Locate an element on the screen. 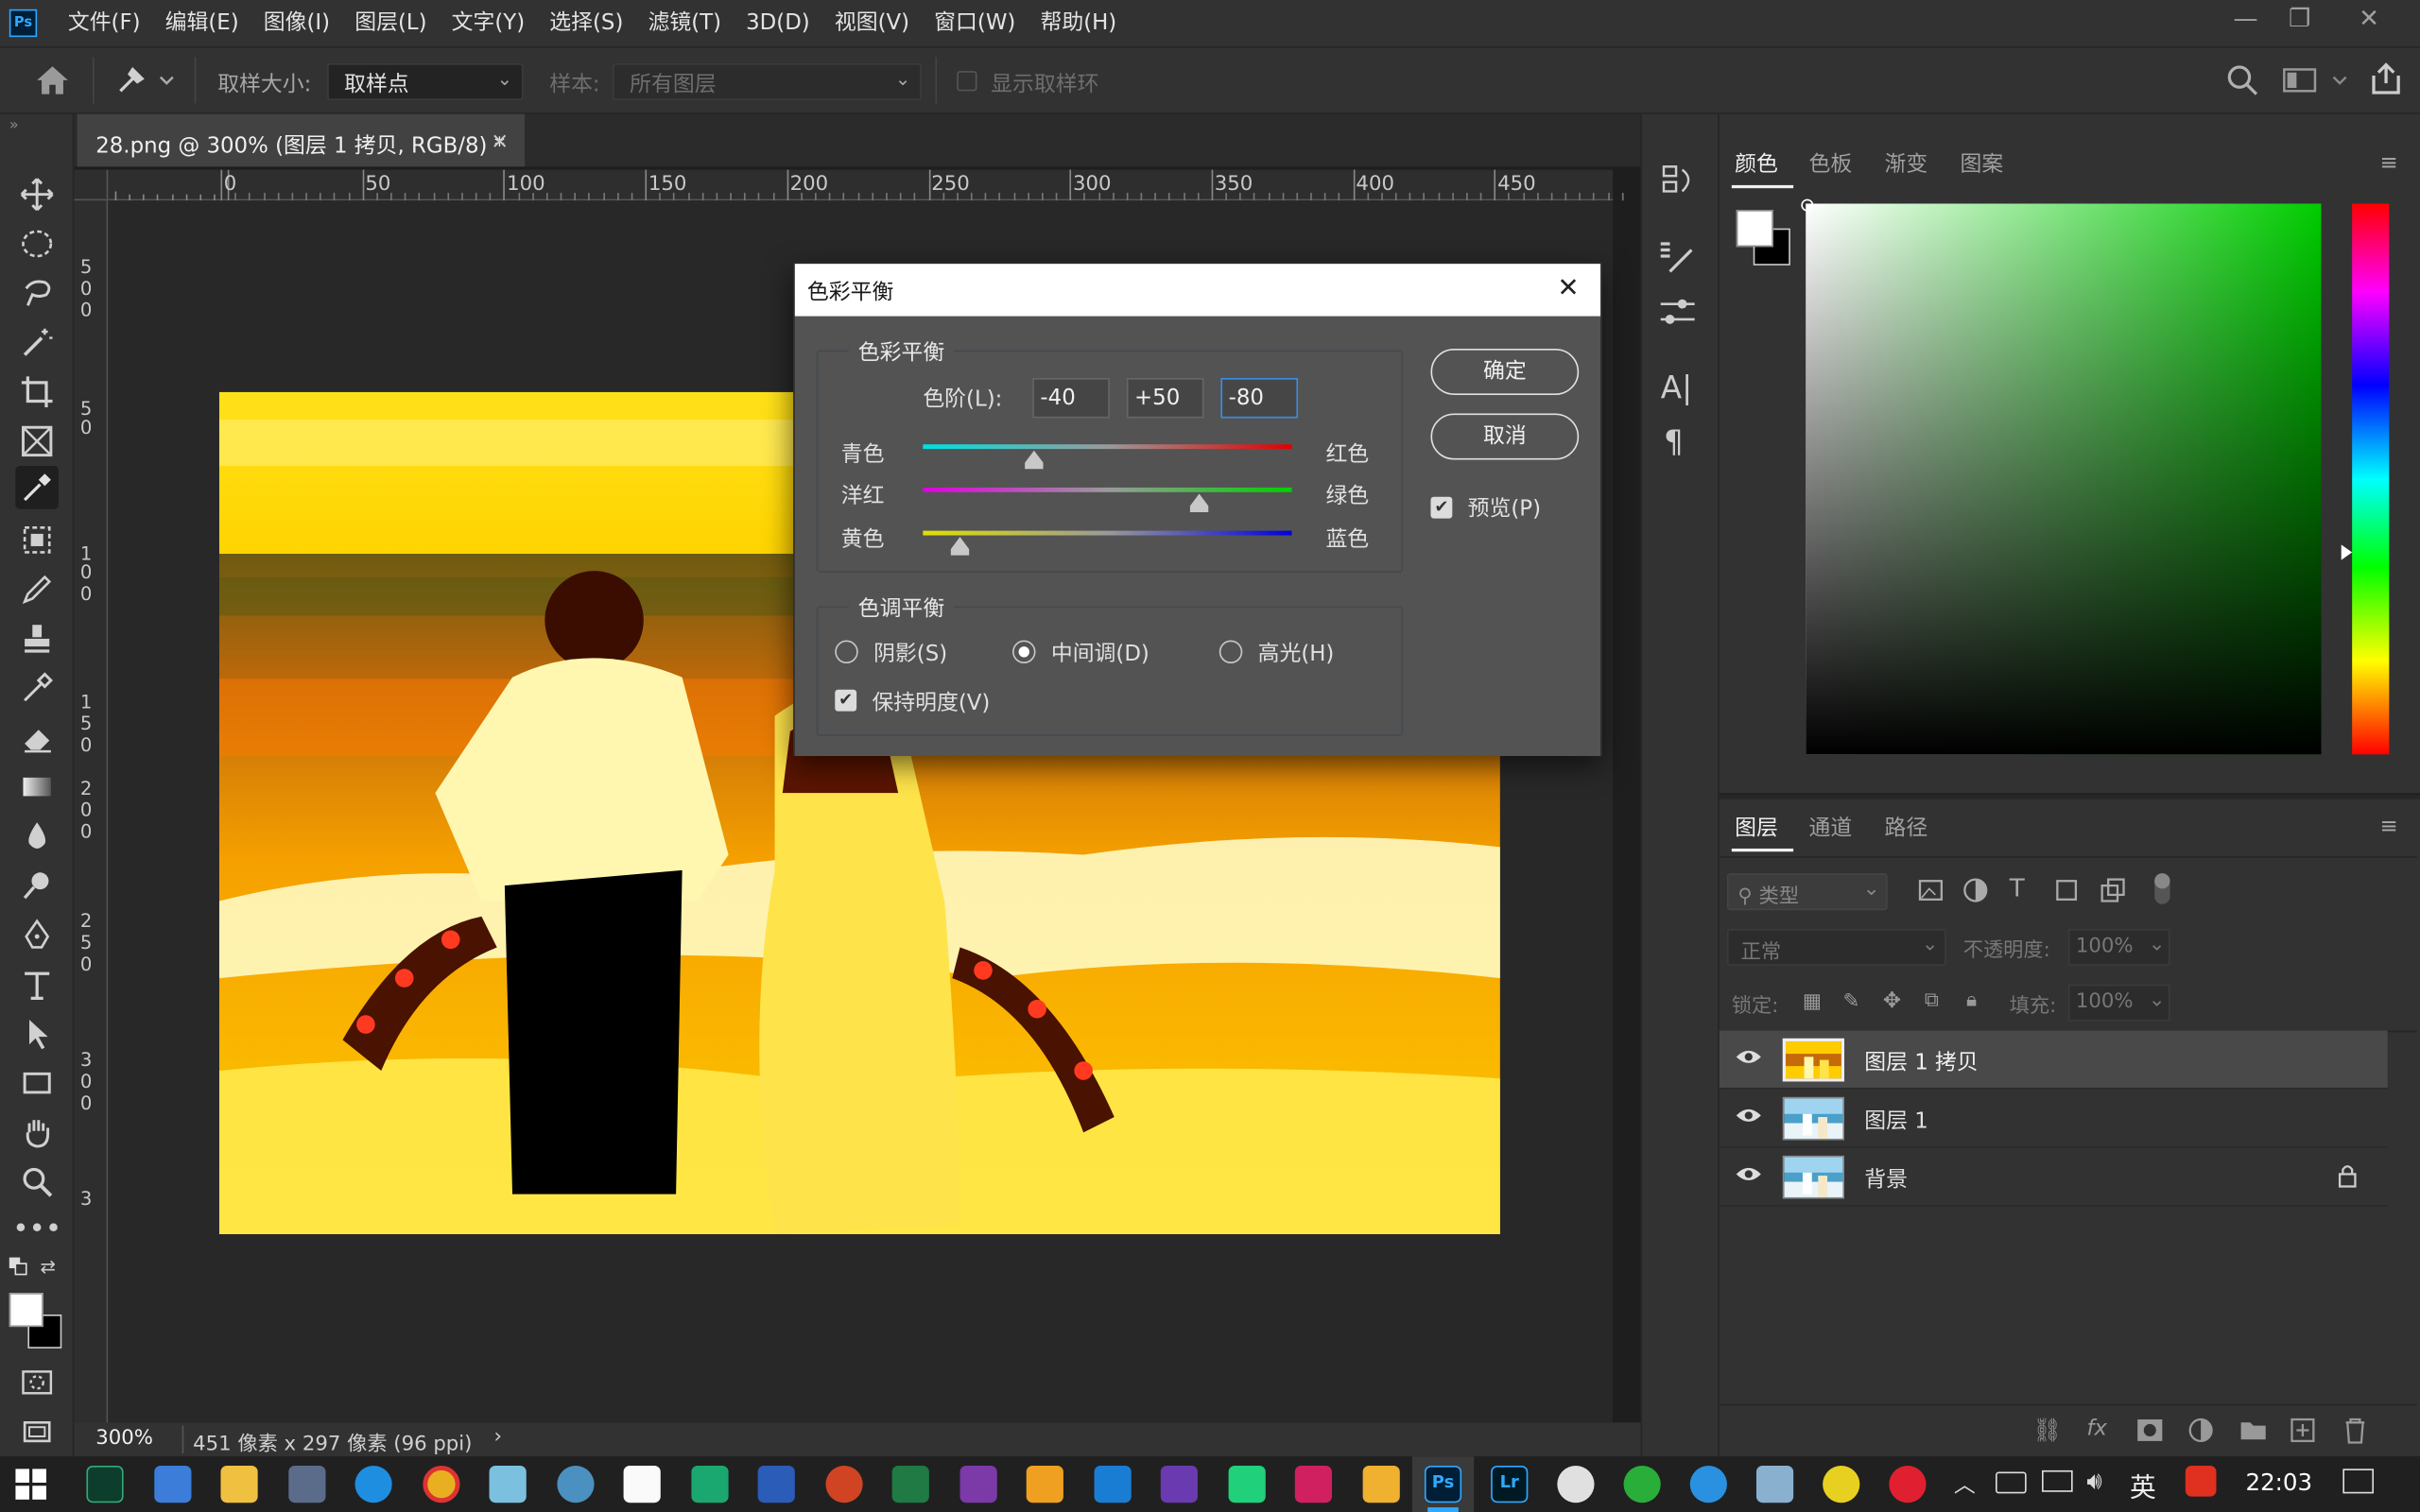  rectangle-tool-icon is located at coordinates (37, 1083).